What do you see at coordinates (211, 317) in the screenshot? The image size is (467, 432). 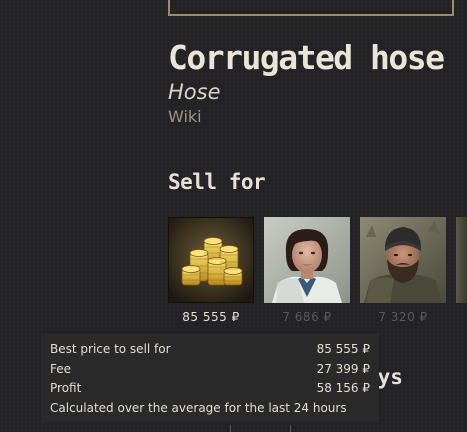 I see `trader-price: 85 555 ₽` at bounding box center [211, 317].